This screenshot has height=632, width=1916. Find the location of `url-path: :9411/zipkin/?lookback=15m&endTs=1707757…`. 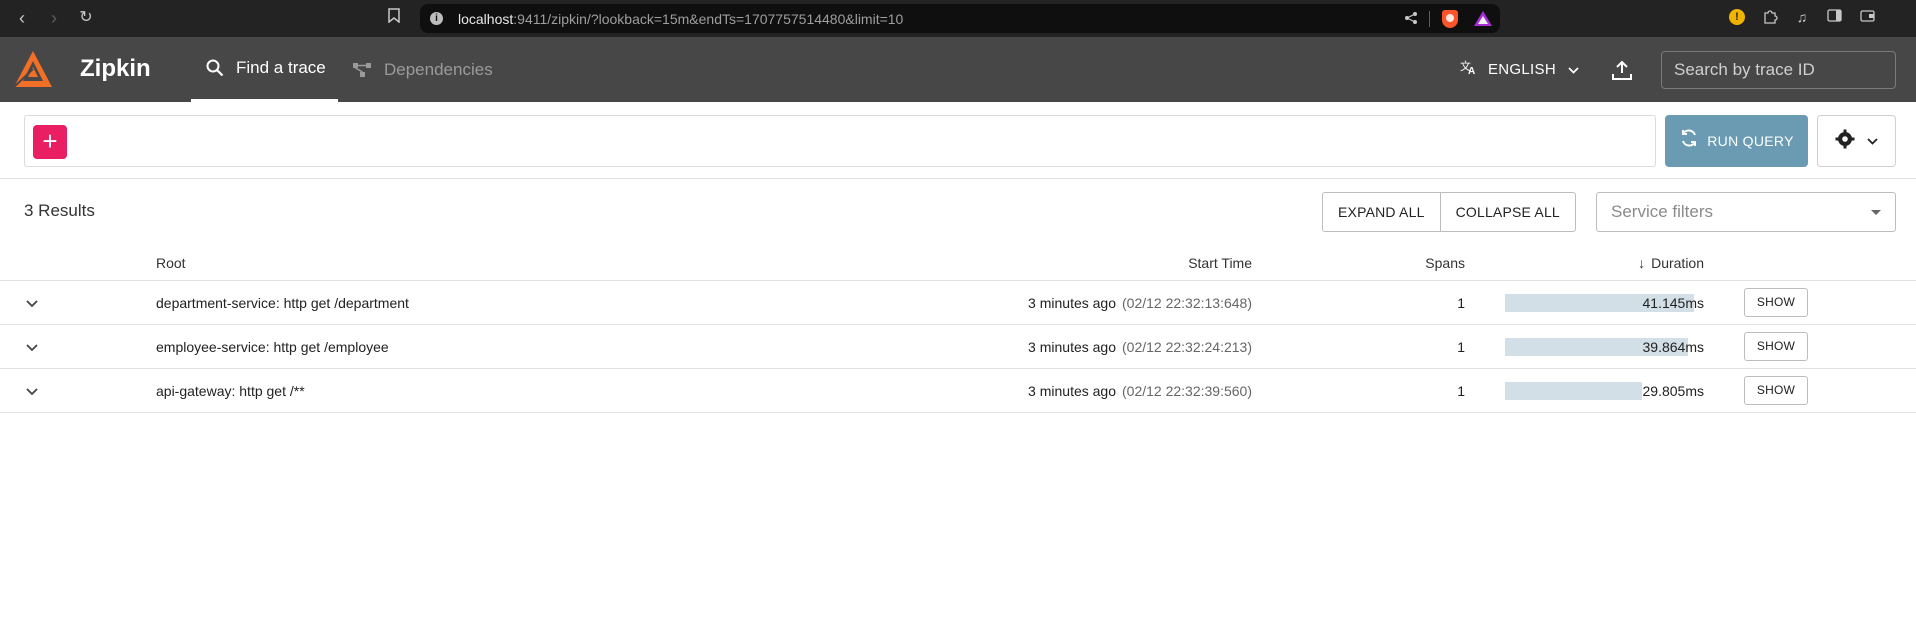

url-path: :9411/zipkin/?lookback=15m&endTs=1707757… is located at coordinates (708, 19).